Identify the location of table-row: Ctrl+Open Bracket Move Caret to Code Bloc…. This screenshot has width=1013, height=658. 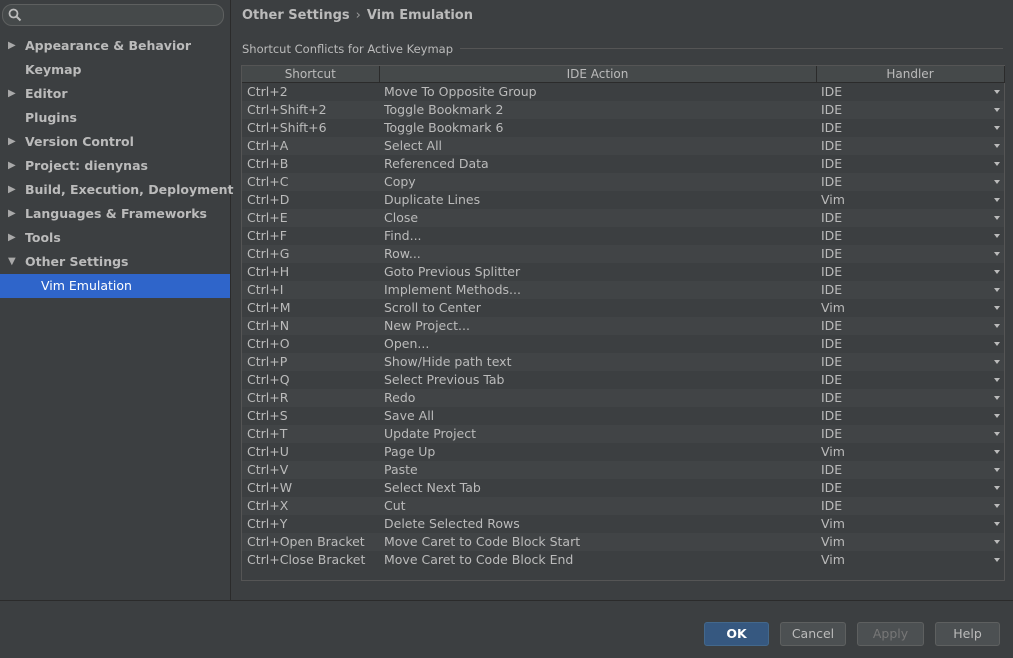
(623, 542).